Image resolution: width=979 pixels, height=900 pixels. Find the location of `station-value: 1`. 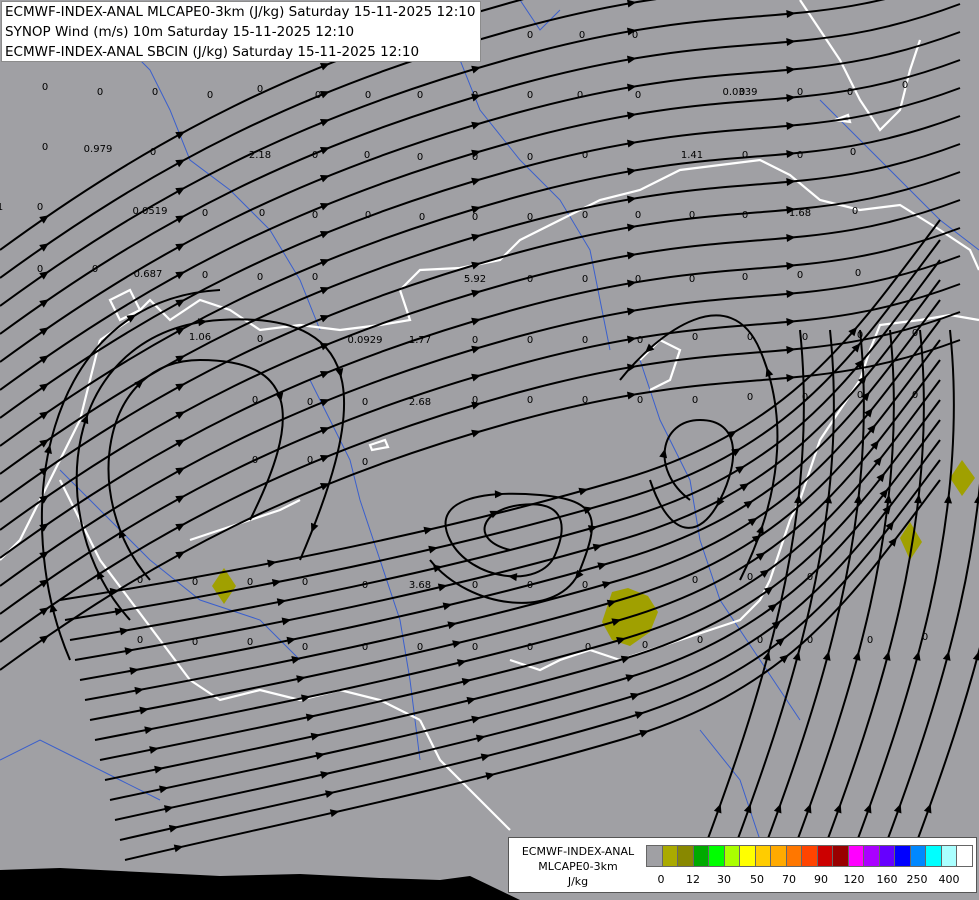

station-value: 1 is located at coordinates (1, 207).